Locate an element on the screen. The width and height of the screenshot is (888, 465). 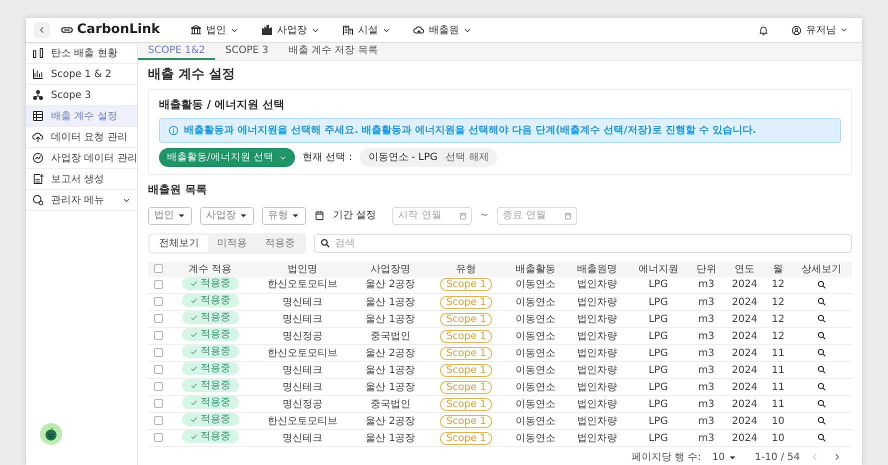
nav-menu: 법인 is located at coordinates (214, 30).